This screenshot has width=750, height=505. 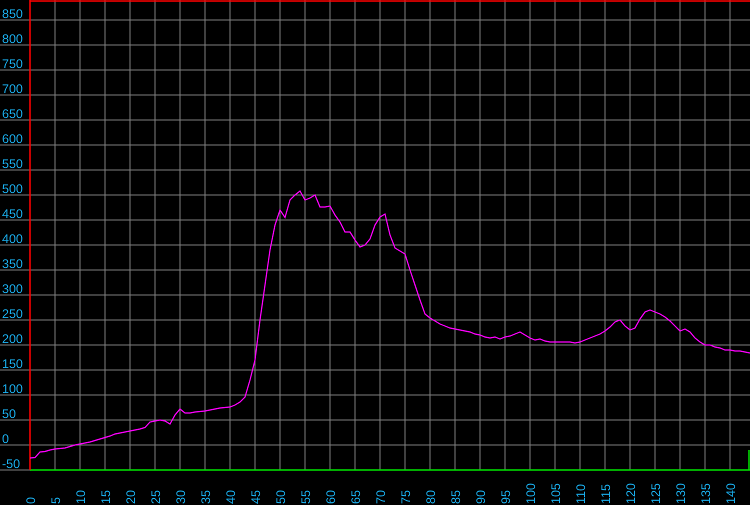 I want to click on x-tick-label: 50, so click(x=281, y=497).